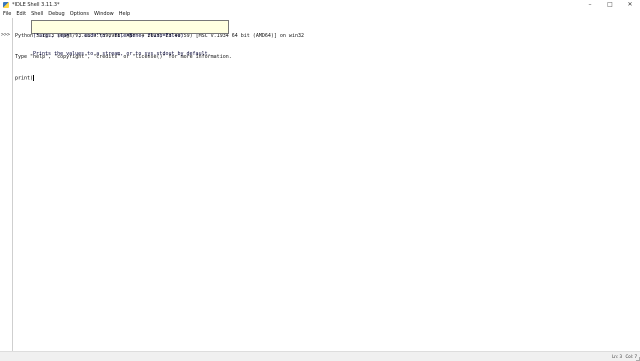 The height and width of the screenshot is (361, 640). I want to click on menu-window: Window, so click(104, 14).